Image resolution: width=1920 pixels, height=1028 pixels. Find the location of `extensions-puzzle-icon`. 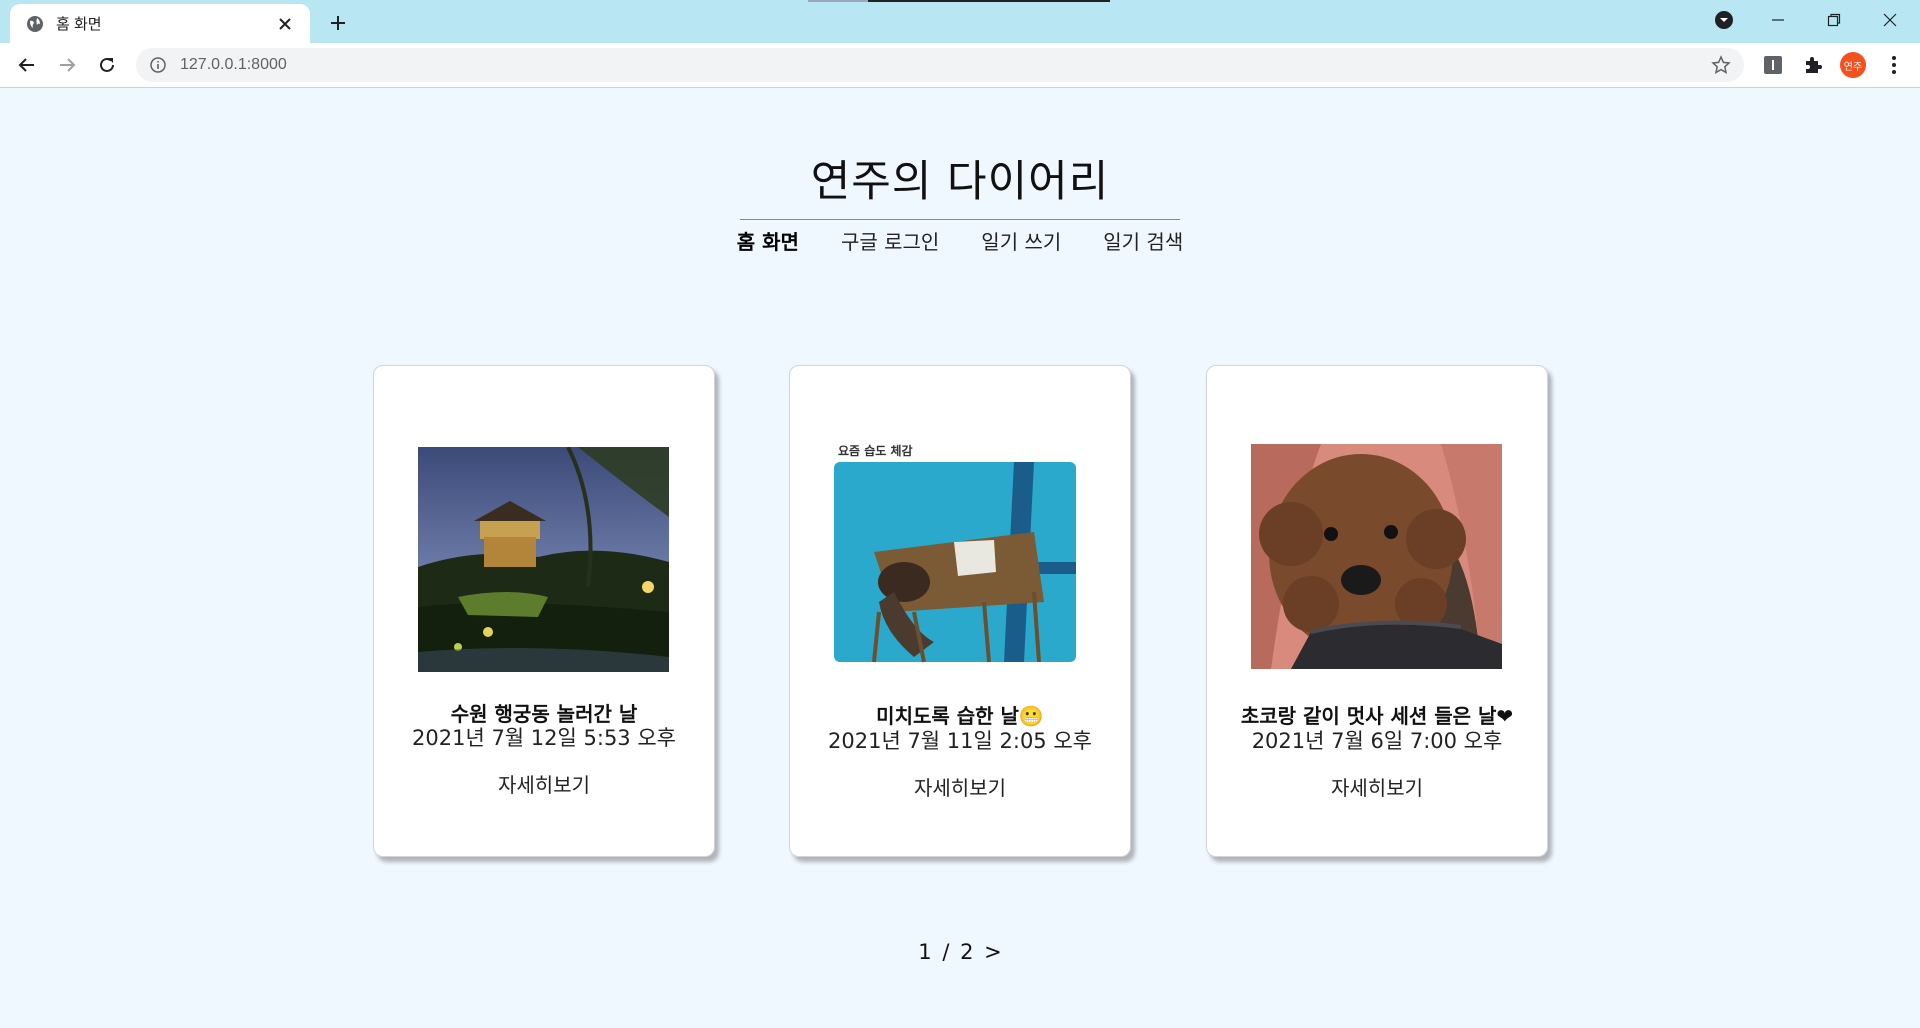

extensions-puzzle-icon is located at coordinates (1813, 65).